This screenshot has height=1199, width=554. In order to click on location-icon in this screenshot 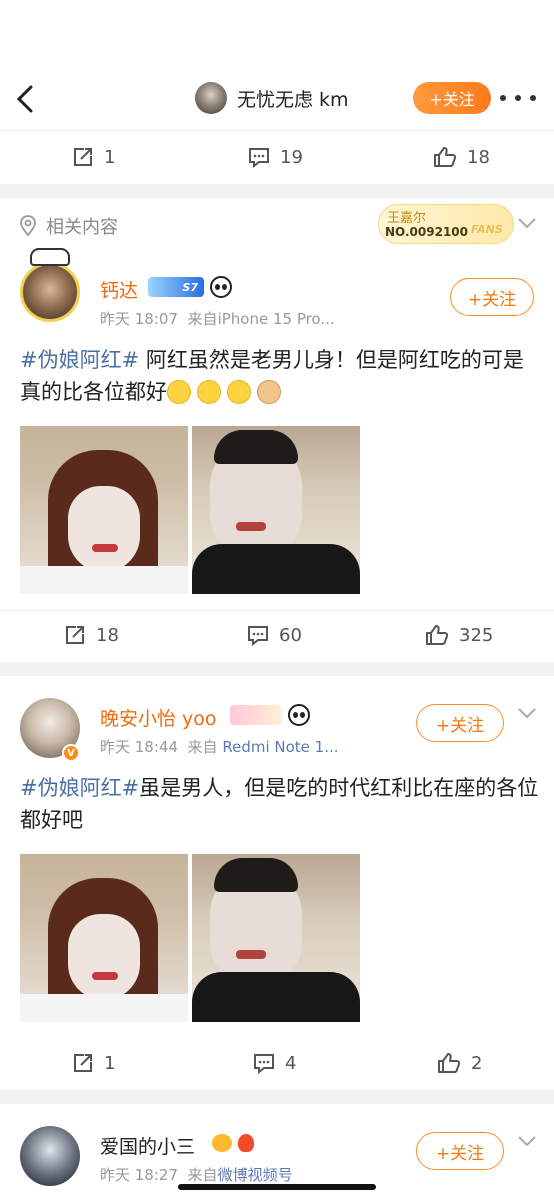, I will do `click(28, 226)`.